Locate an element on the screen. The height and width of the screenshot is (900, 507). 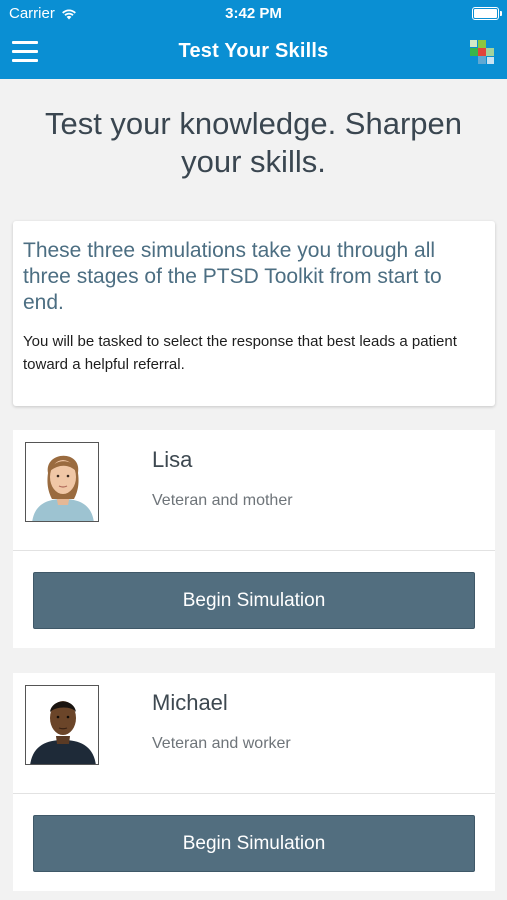
nav-bar: Test Your Skills is located at coordinates (253, 53).